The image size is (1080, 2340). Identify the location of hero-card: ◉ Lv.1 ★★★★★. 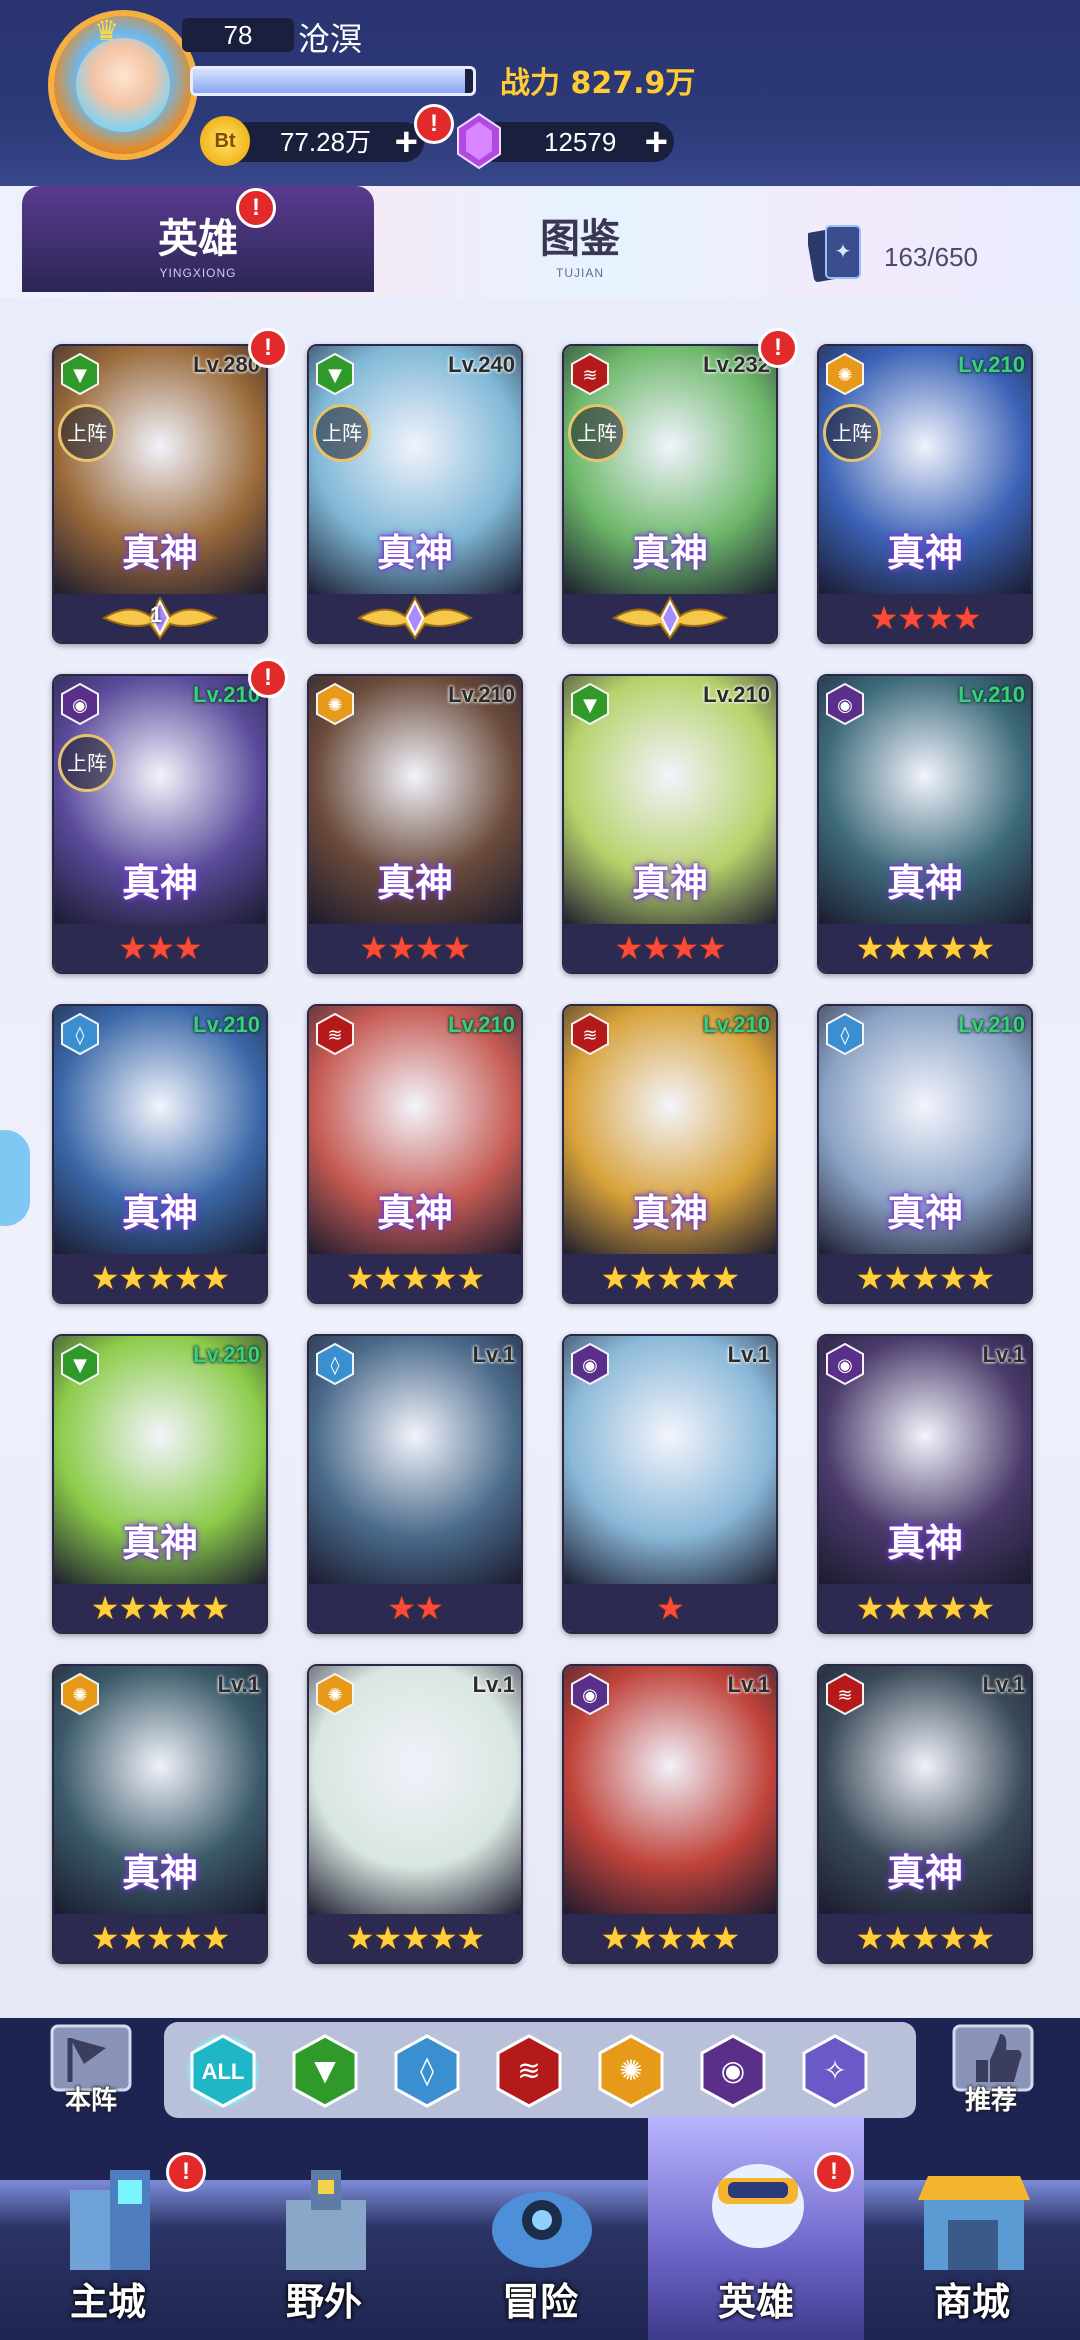
(670, 1814).